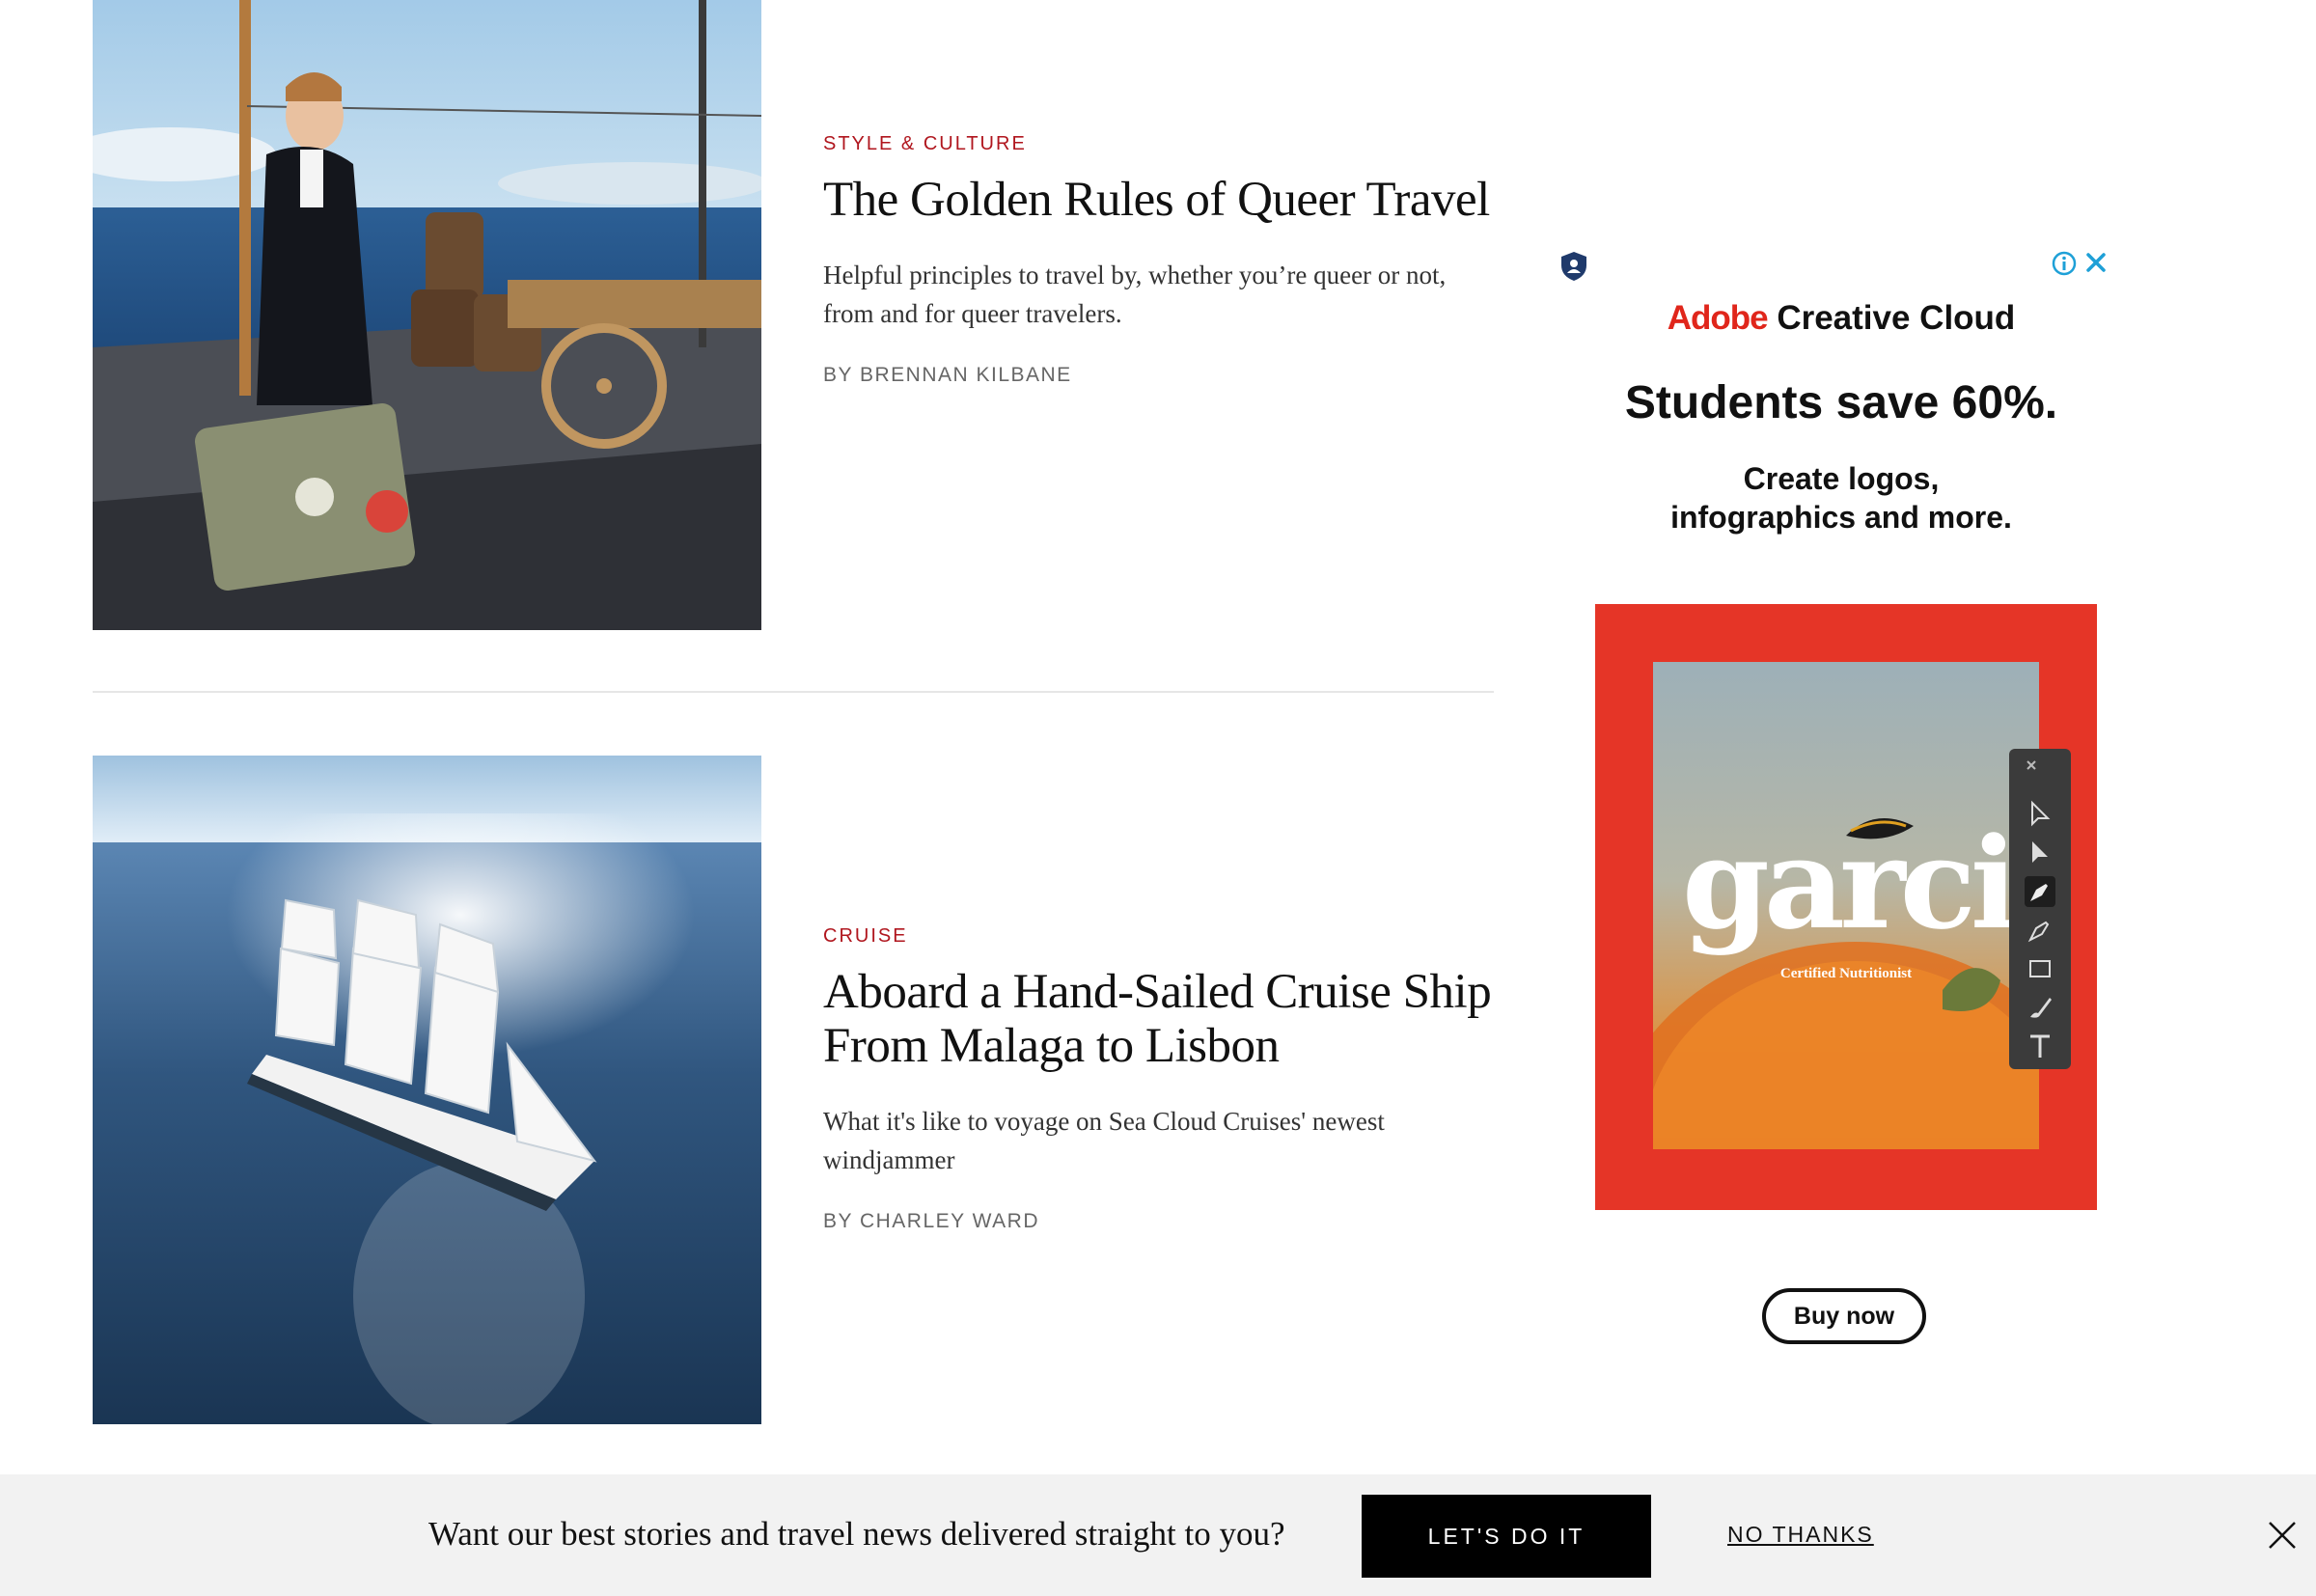 The image size is (2316, 1596). What do you see at coordinates (1161, 144) in the screenshot?
I see `article-kicker: STYLE & CULTURE` at bounding box center [1161, 144].